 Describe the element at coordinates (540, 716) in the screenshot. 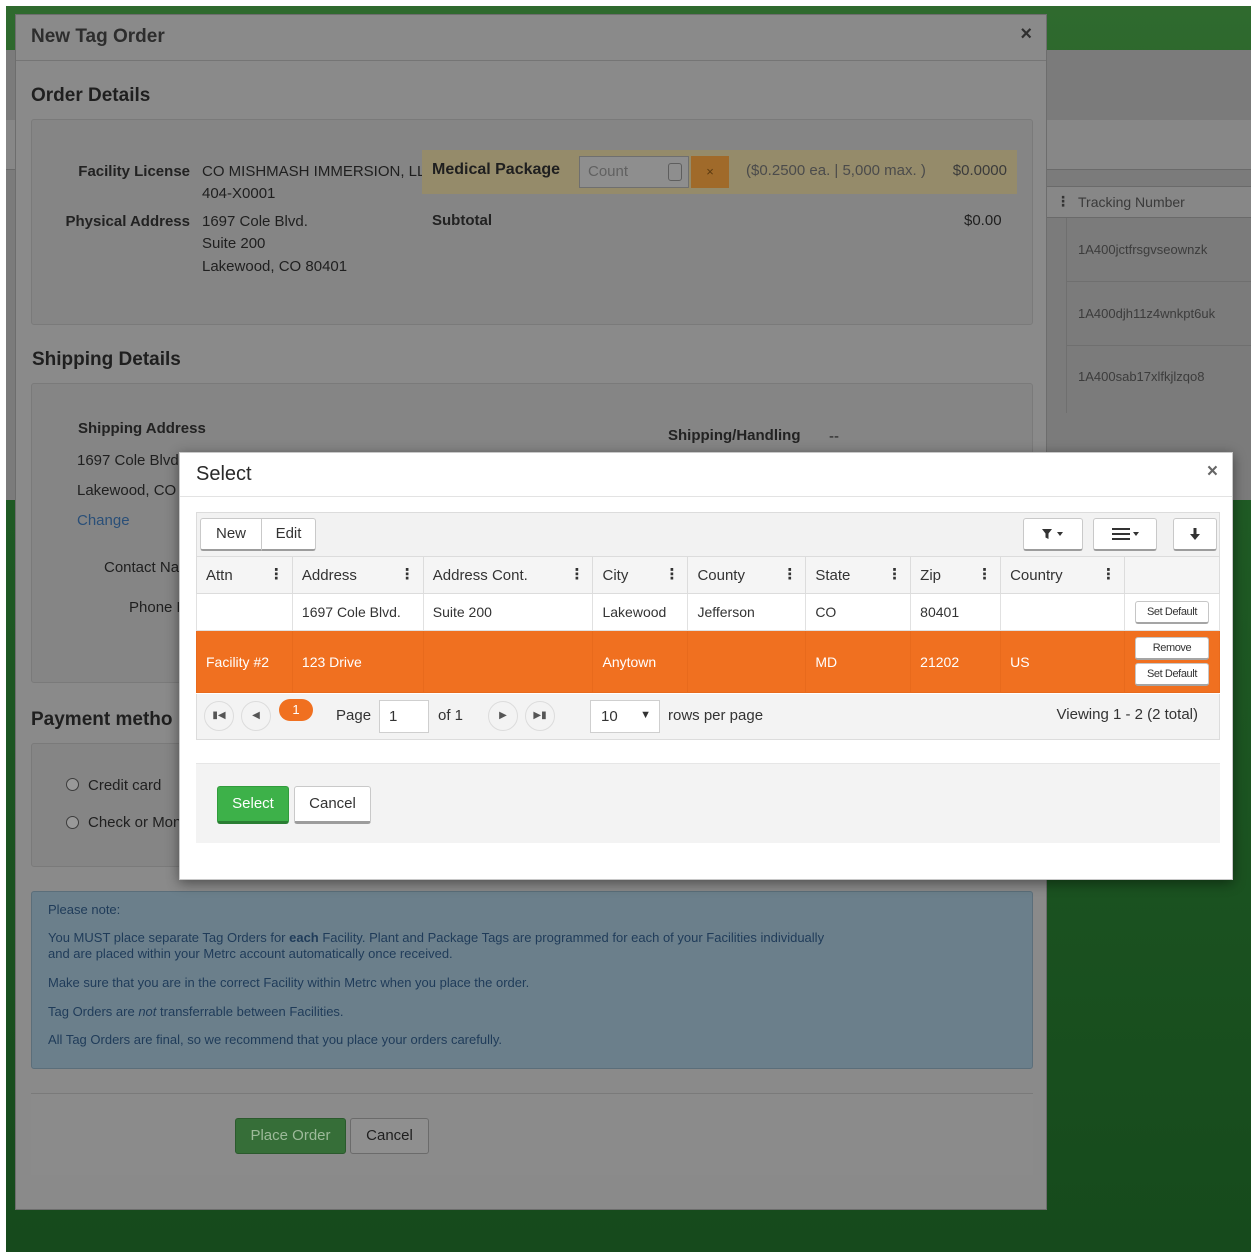

I see `last-page-icon: ▶▮` at that location.